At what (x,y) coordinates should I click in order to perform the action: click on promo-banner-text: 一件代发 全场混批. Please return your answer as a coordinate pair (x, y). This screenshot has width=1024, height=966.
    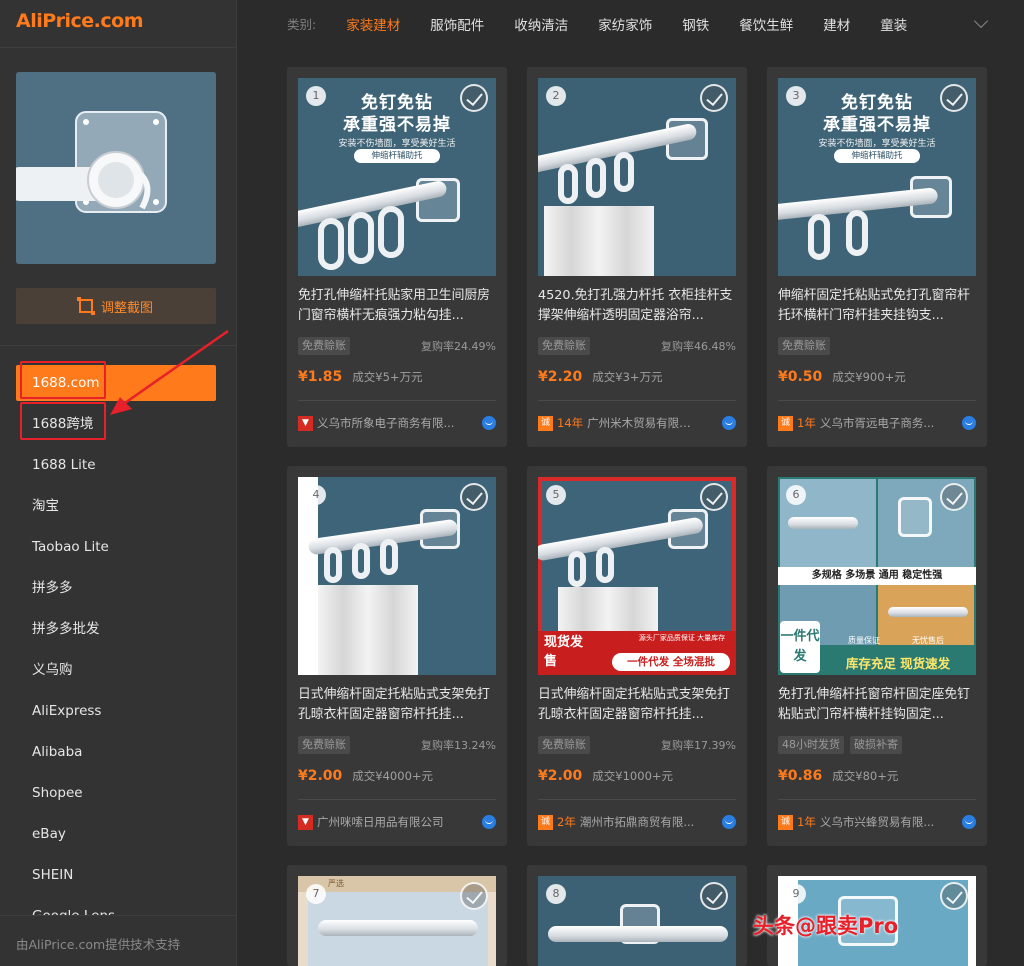
    Looking at the image, I should click on (671, 662).